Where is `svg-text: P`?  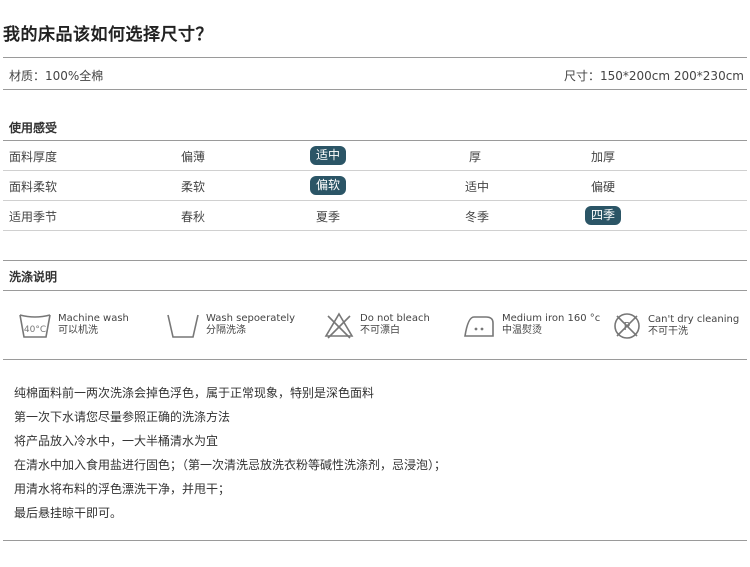
svg-text: P is located at coordinates (627, 326).